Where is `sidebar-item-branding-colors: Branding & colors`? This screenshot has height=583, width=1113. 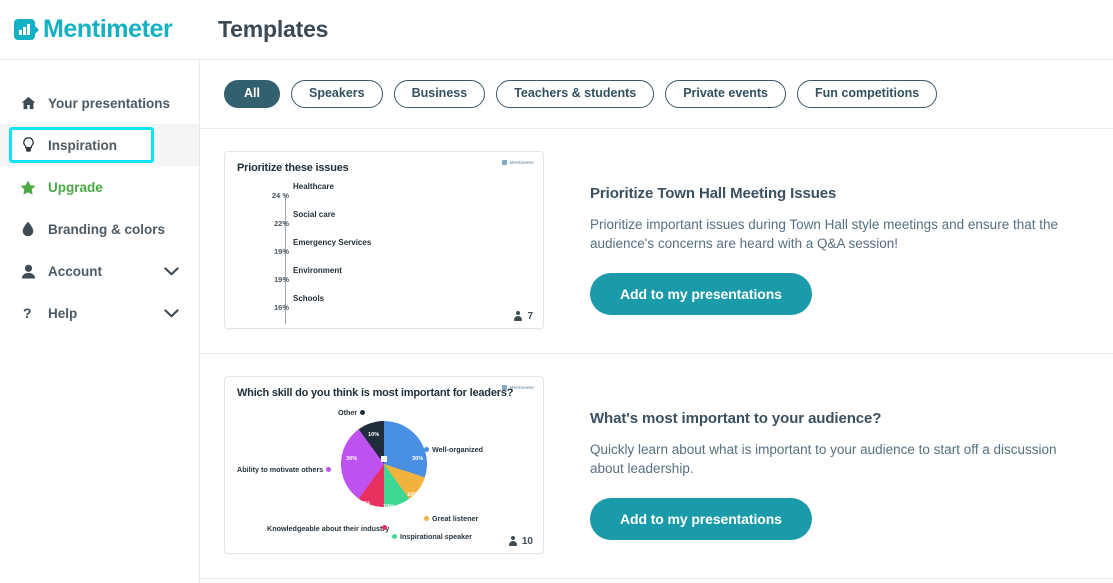 sidebar-item-branding-colors: Branding & colors is located at coordinates (99, 229).